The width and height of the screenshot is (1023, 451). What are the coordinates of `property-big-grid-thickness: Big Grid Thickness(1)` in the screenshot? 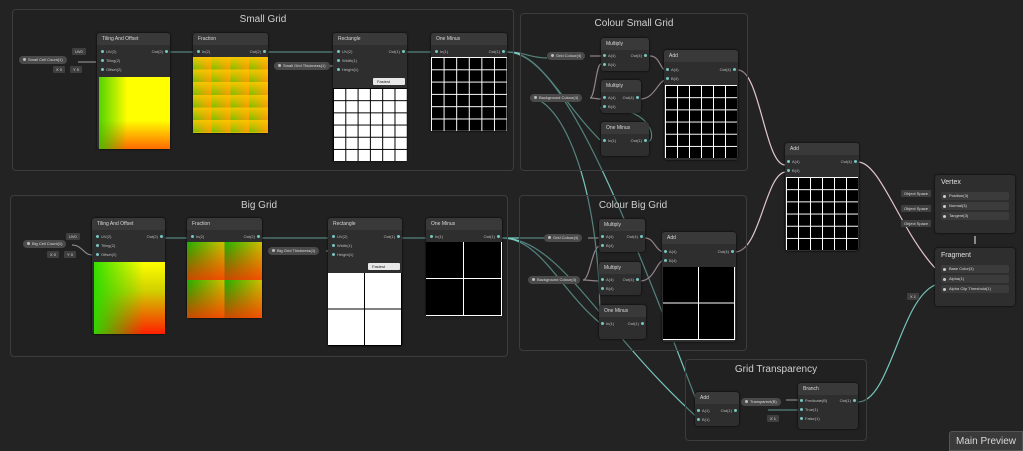 It's located at (294, 251).